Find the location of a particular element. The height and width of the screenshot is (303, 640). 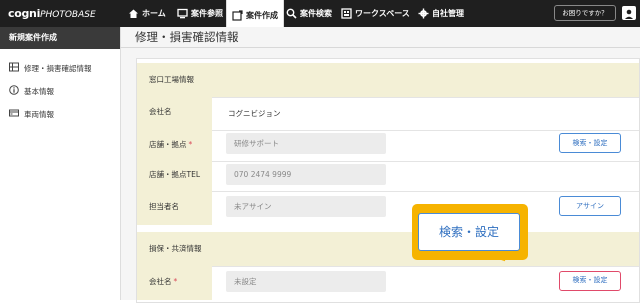

user-icon is located at coordinates (629, 13).